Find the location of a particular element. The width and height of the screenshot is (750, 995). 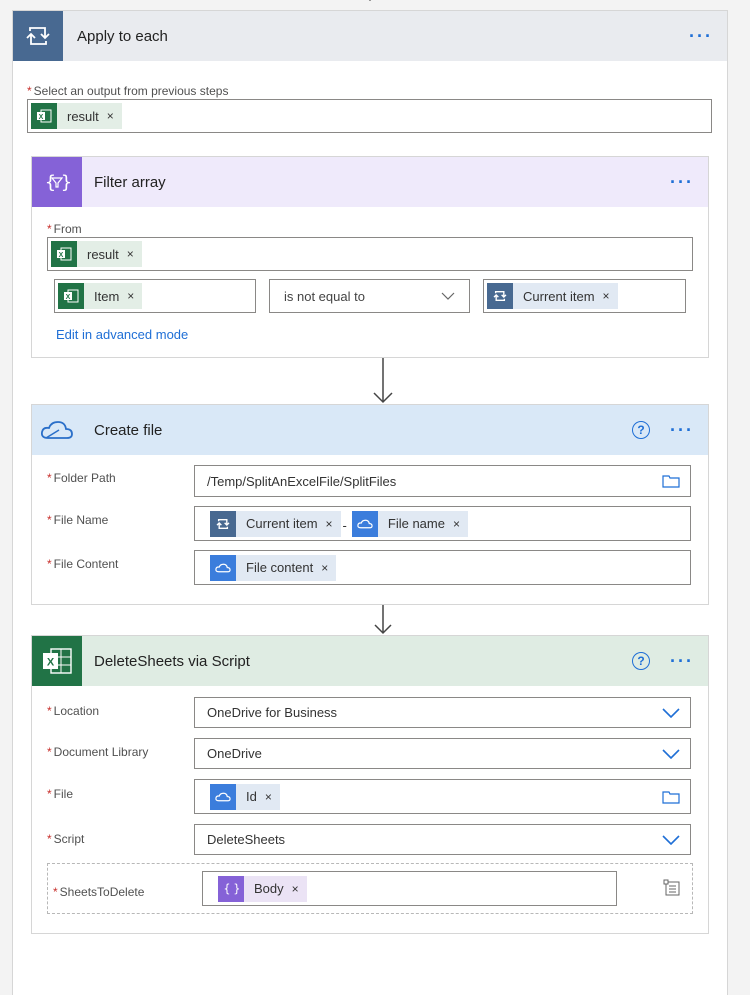

delete-sheets-header: X DeleteSheets via Script ? ··· is located at coordinates (370, 661).